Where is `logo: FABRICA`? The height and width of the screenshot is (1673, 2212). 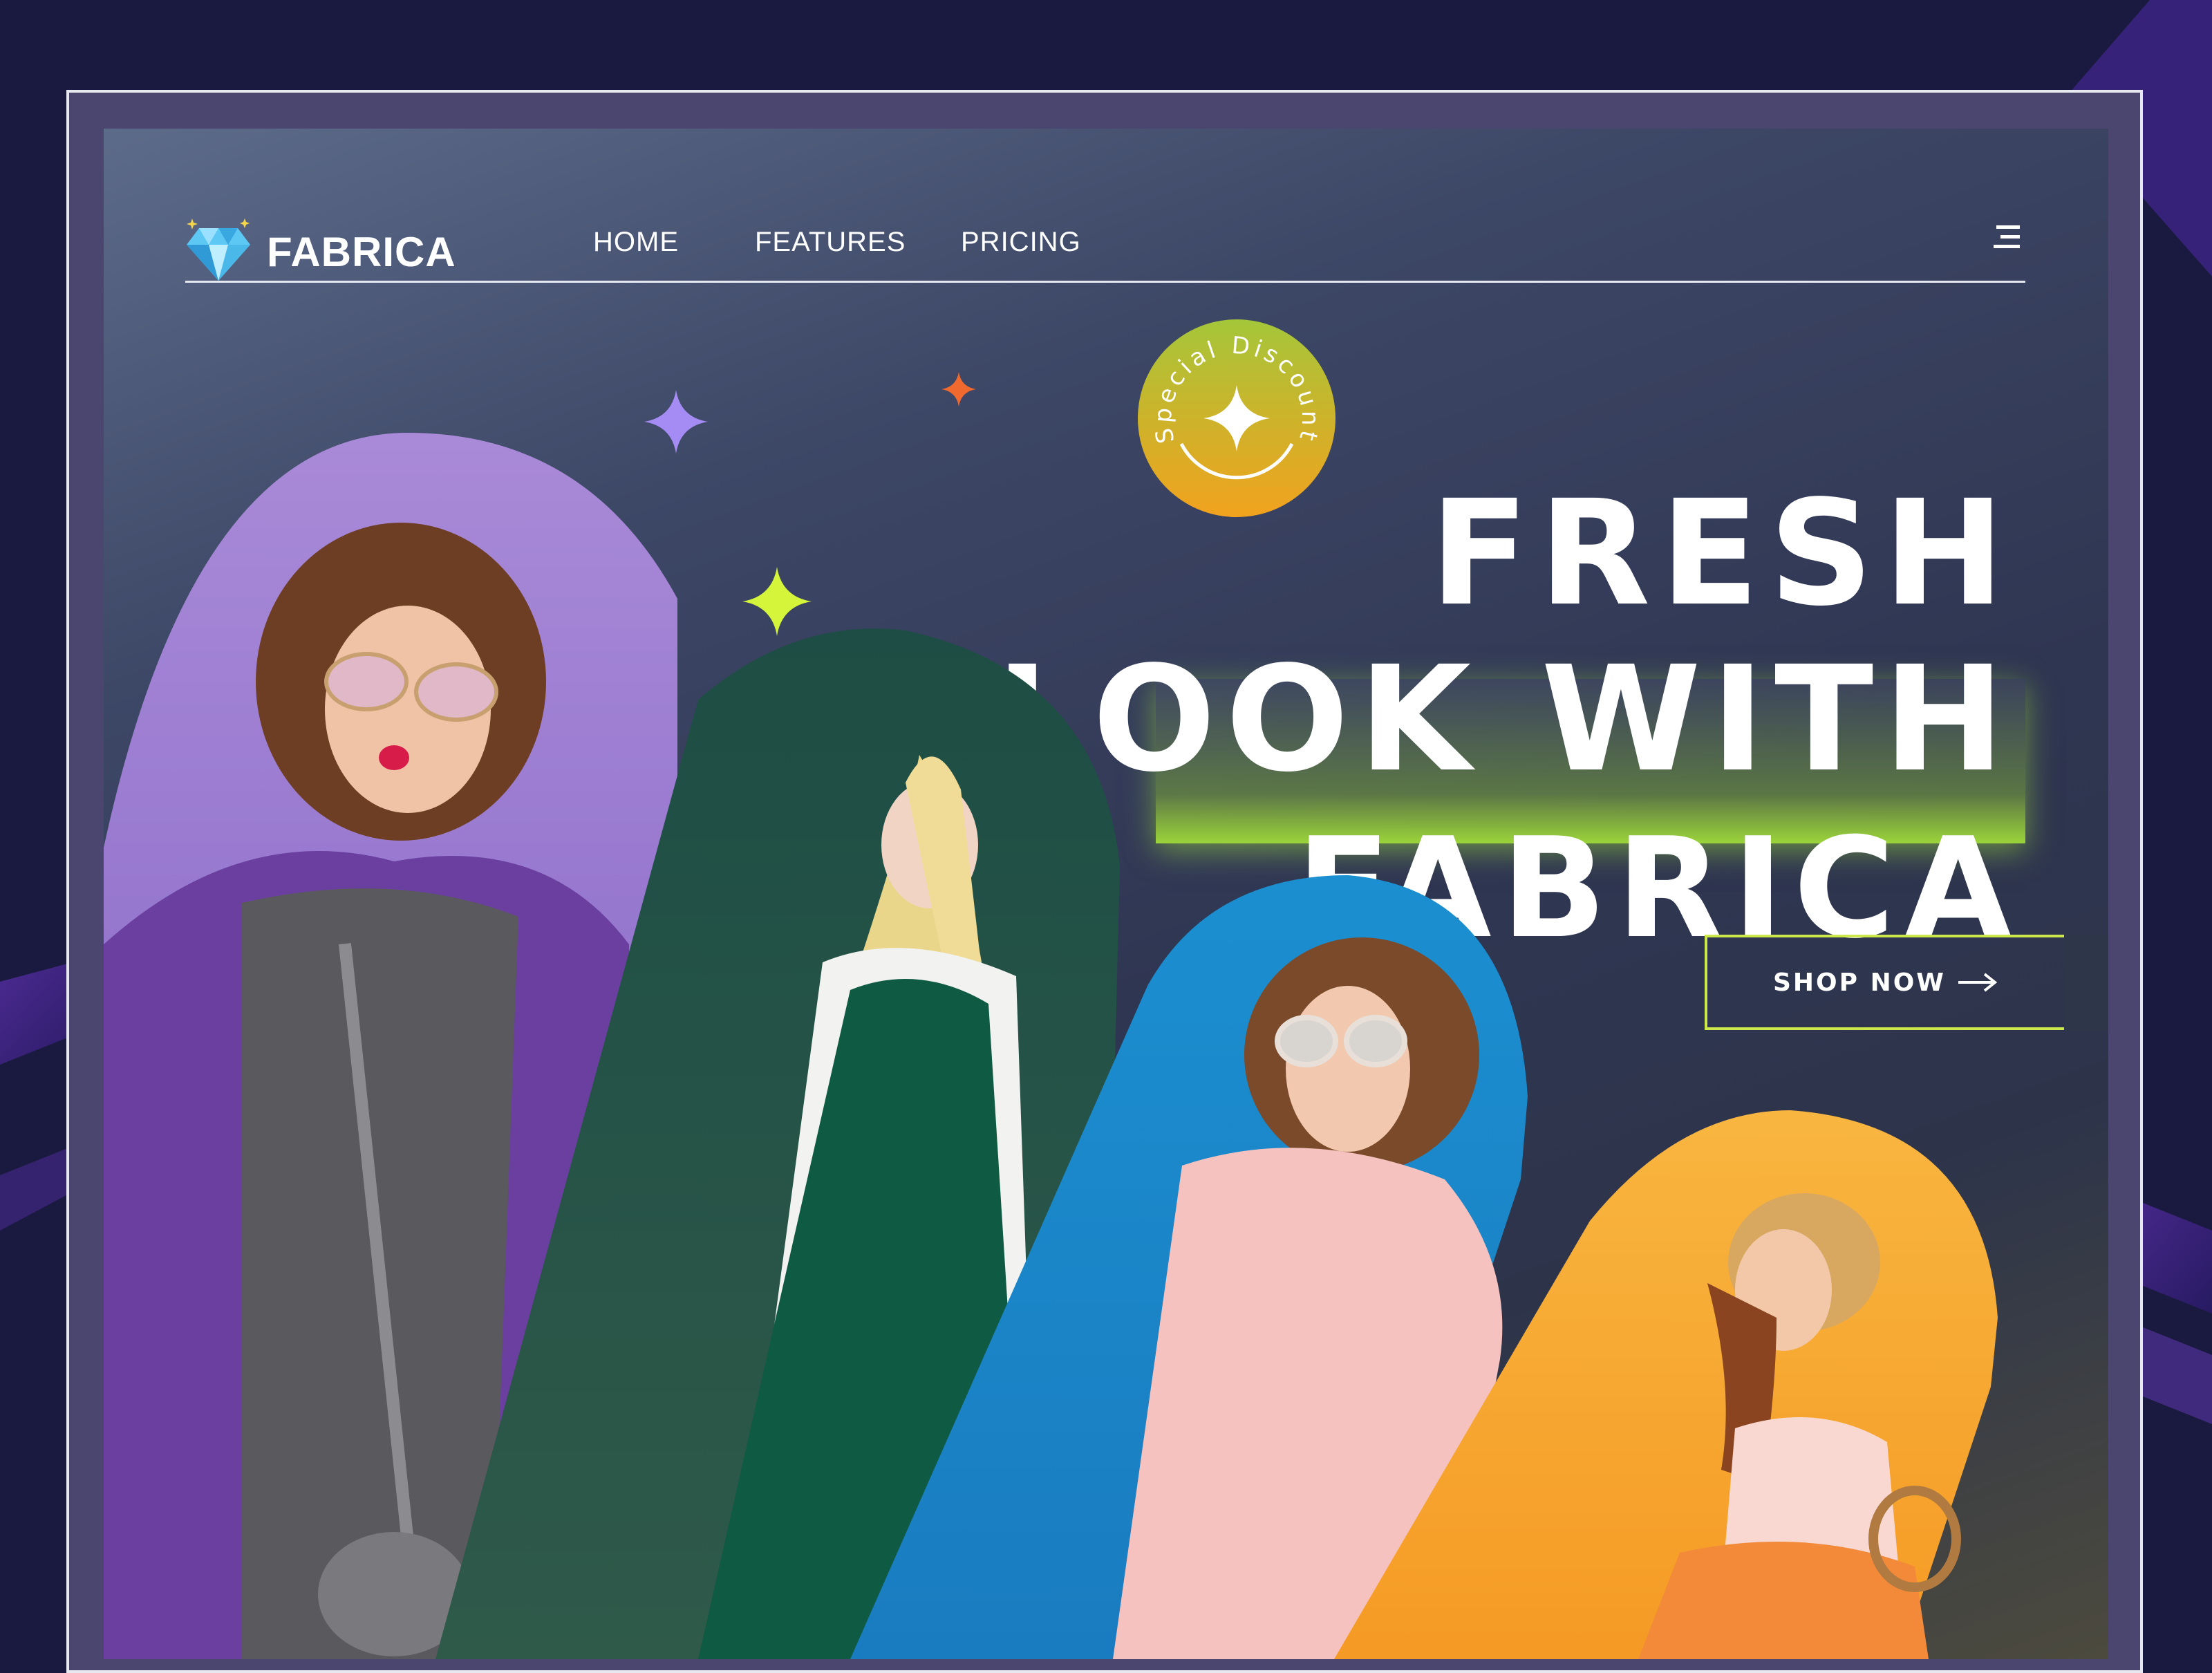 logo: FABRICA is located at coordinates (320, 252).